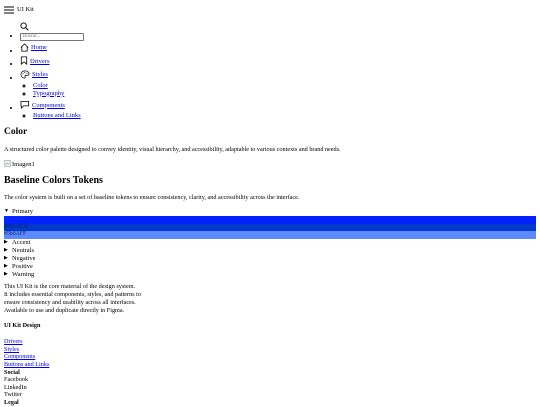 This screenshot has height=407, width=540. I want to click on styles-submenu: Color Typography, so click(278, 90).